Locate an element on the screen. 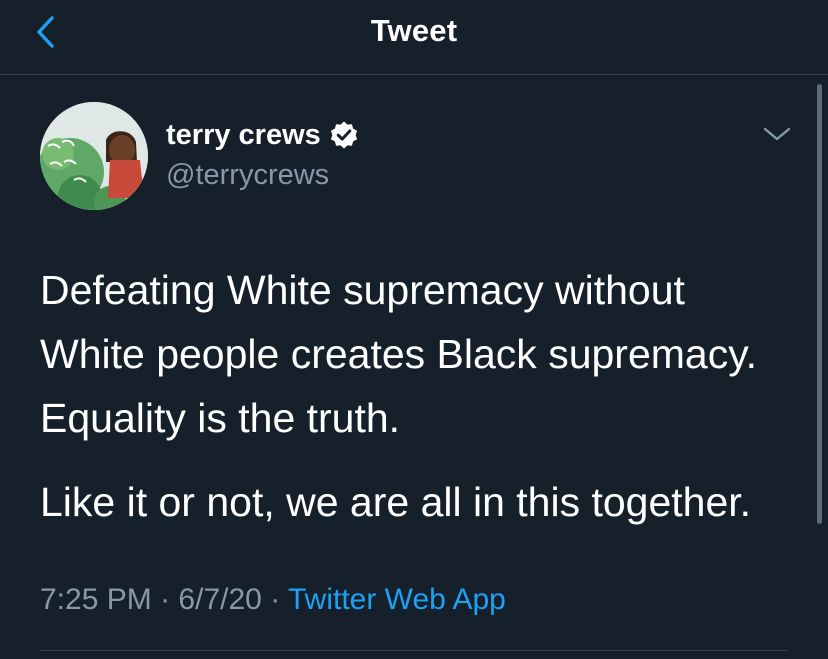  user-handle: @terrycrews is located at coordinates (247, 175).